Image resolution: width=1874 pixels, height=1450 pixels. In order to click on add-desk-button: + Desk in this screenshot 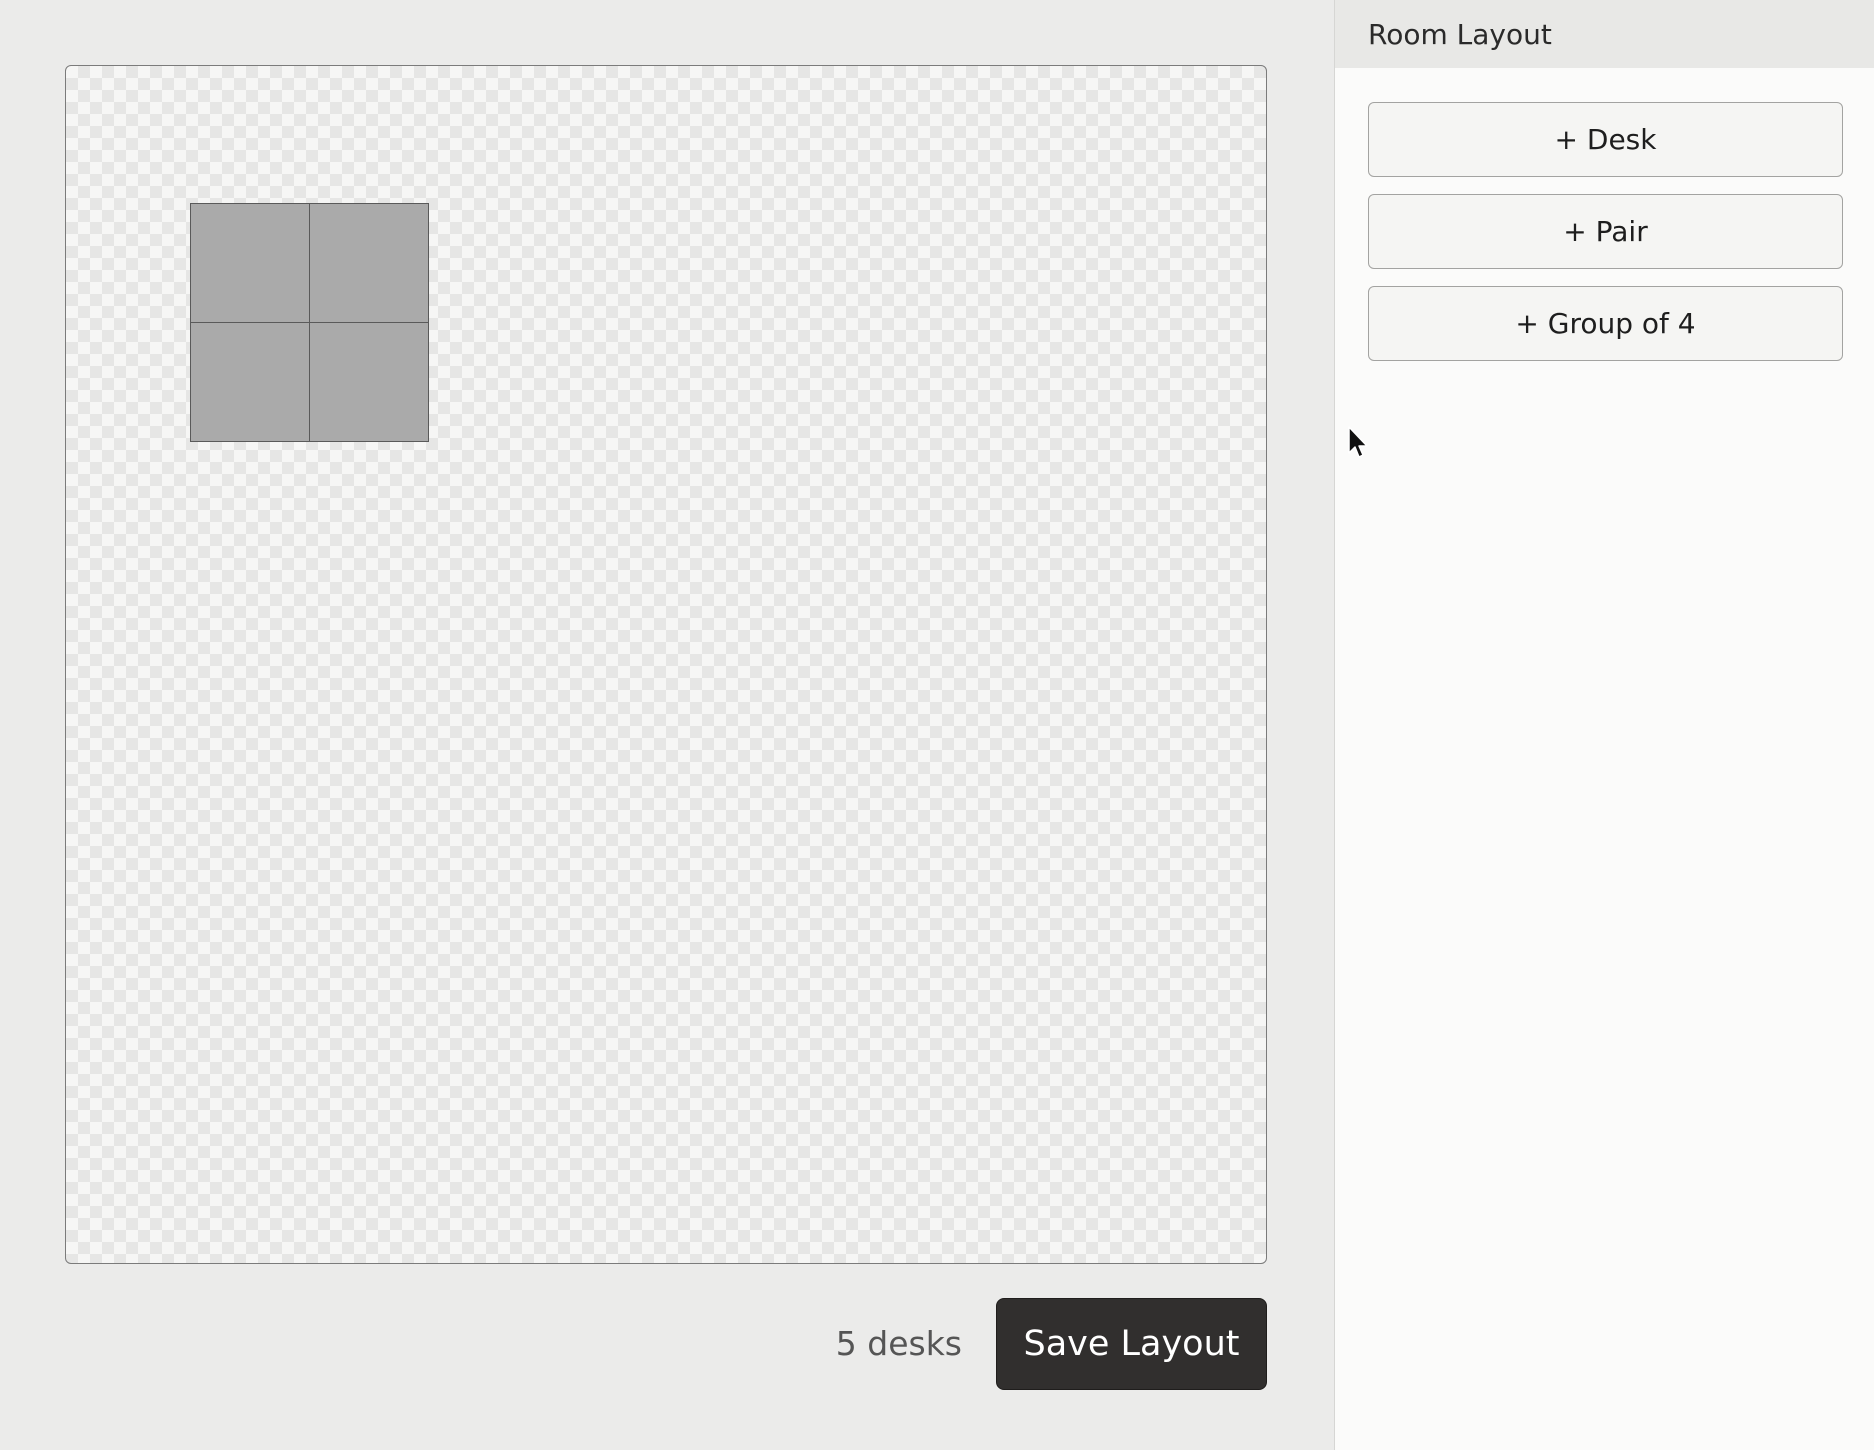, I will do `click(1605, 139)`.